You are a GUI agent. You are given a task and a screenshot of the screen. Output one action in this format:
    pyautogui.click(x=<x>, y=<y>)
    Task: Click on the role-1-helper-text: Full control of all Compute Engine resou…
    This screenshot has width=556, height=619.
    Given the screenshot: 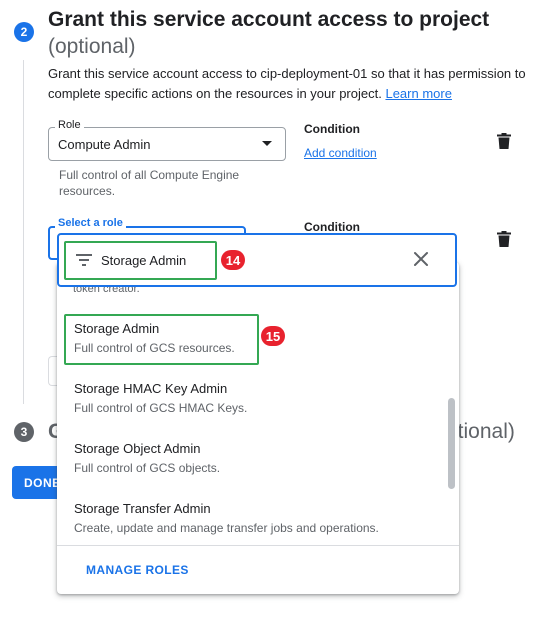 What is the action you would take?
    pyautogui.click(x=149, y=183)
    